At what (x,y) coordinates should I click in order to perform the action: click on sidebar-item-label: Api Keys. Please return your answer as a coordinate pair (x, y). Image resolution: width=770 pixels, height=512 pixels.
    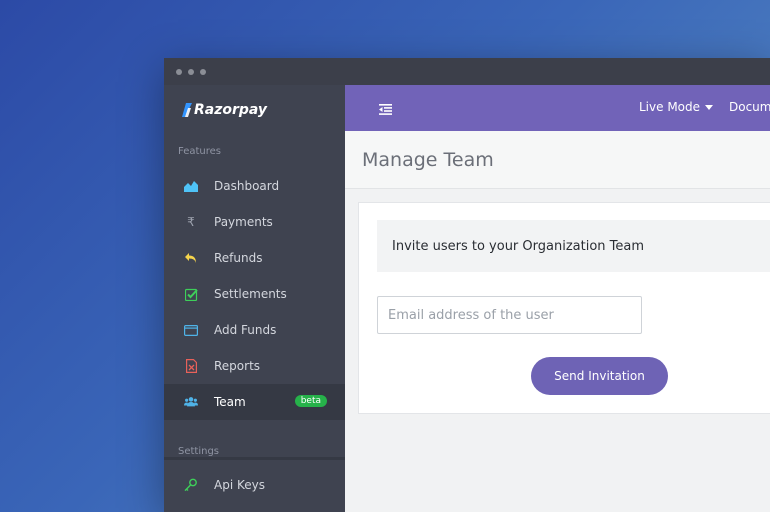
    Looking at the image, I should click on (239, 485).